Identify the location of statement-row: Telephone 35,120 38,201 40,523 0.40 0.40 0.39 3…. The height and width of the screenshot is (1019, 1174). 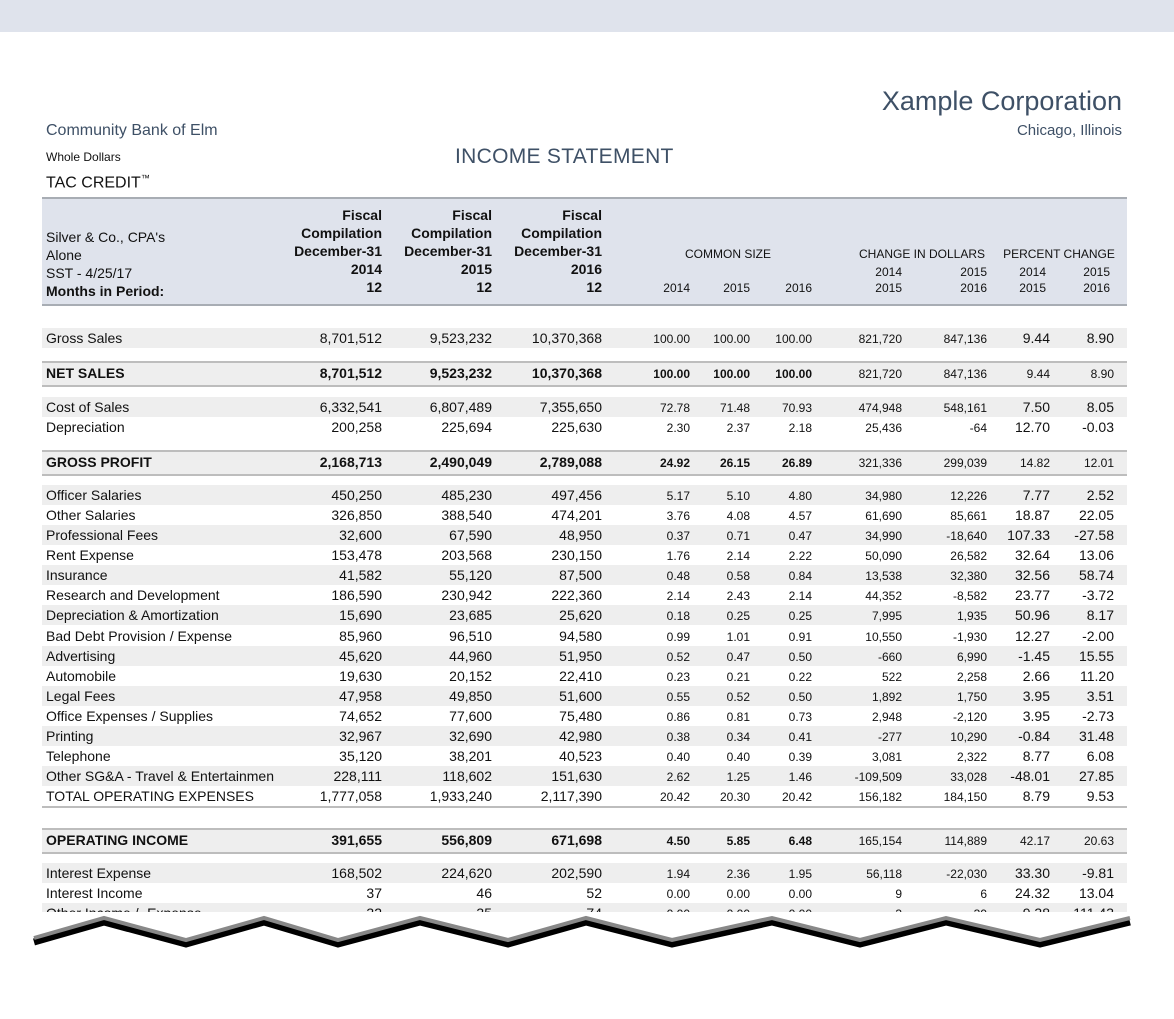
(584, 756).